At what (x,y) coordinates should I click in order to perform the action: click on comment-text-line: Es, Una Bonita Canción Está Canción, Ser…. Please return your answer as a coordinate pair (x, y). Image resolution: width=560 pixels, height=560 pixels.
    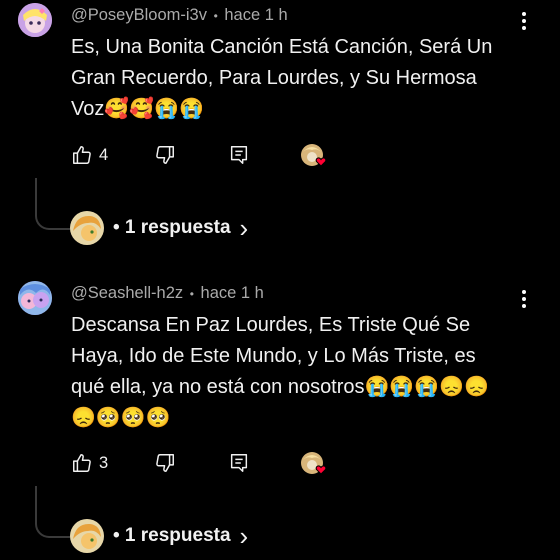
    Looking at the image, I should click on (282, 47).